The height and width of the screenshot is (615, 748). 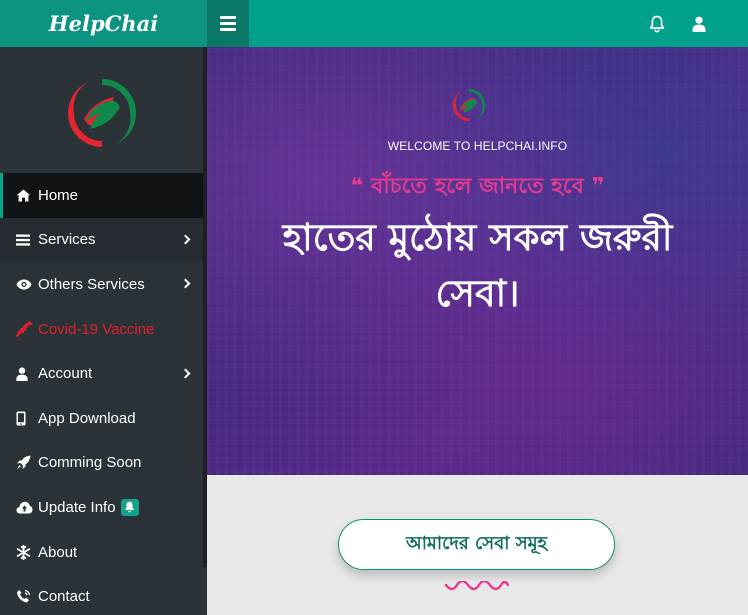 I want to click on wave-divider-icon, so click(x=477, y=586).